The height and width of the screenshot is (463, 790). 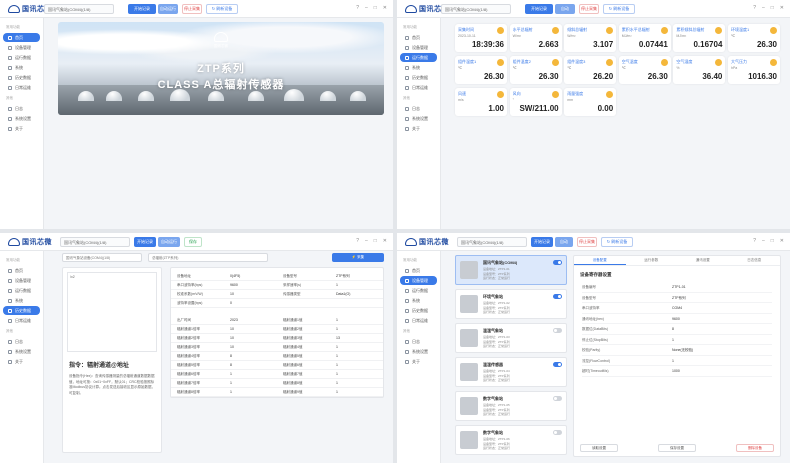 I want to click on detail-tab: 运行参数, so click(x=652, y=260).